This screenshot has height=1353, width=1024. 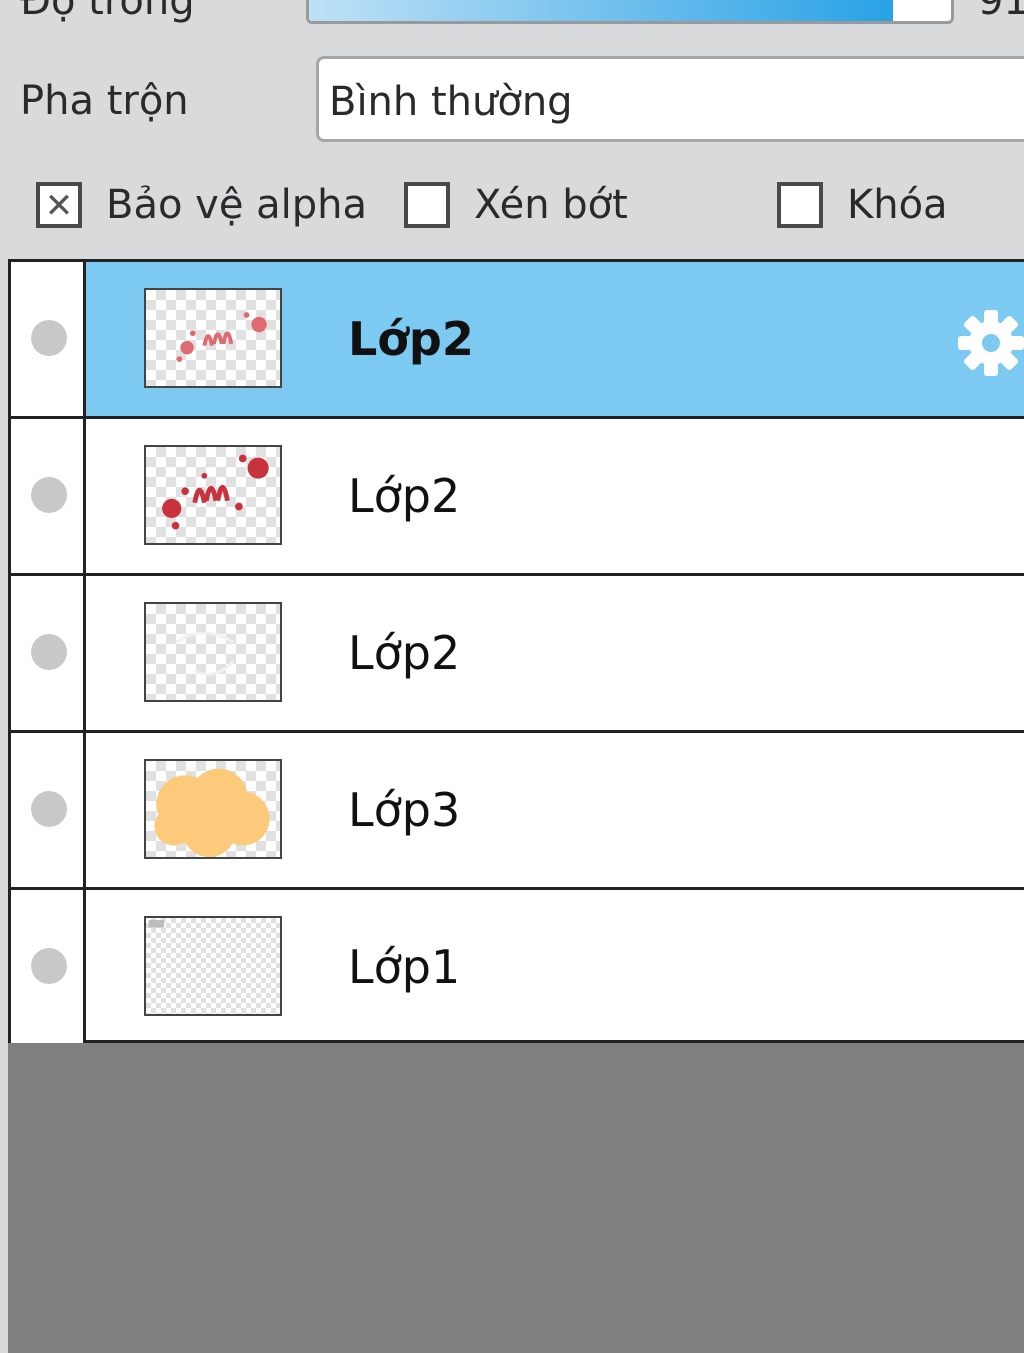 I want to click on layer-name: Lớp3, so click(x=404, y=810).